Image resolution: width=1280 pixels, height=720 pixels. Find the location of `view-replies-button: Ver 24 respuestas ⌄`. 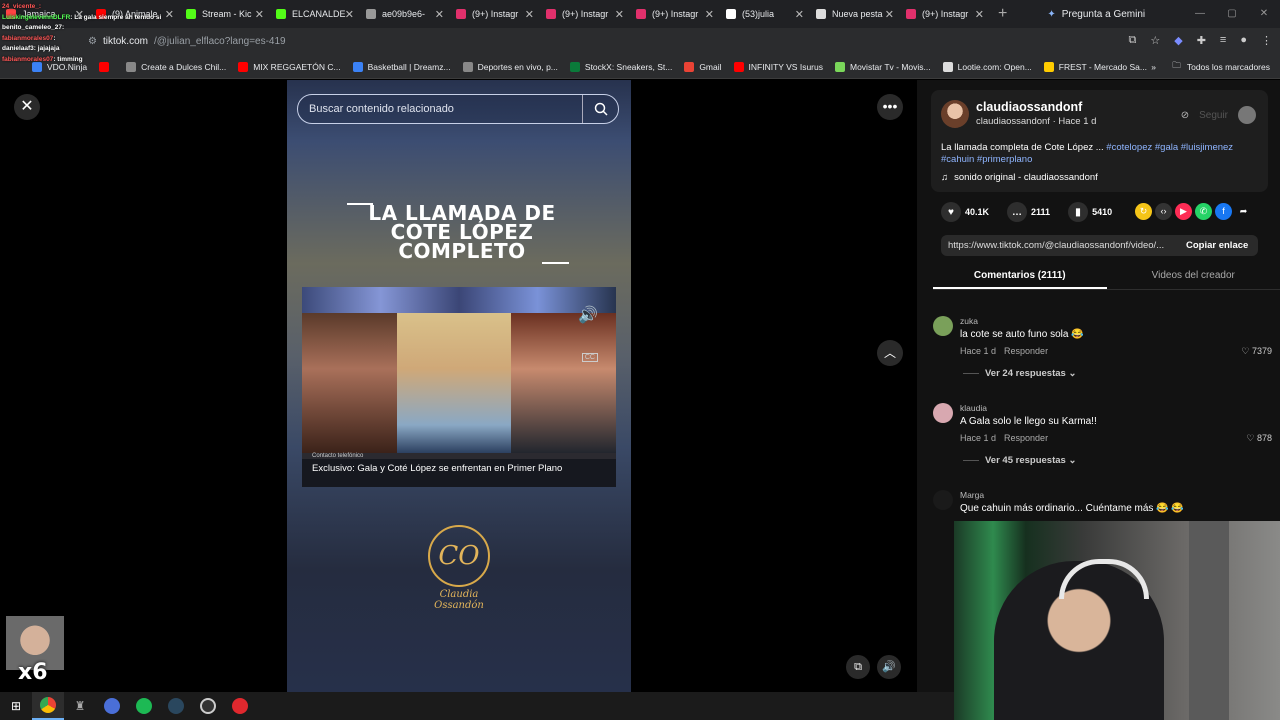

view-replies-button: Ver 24 respuestas ⌄ is located at coordinates (1019, 373).